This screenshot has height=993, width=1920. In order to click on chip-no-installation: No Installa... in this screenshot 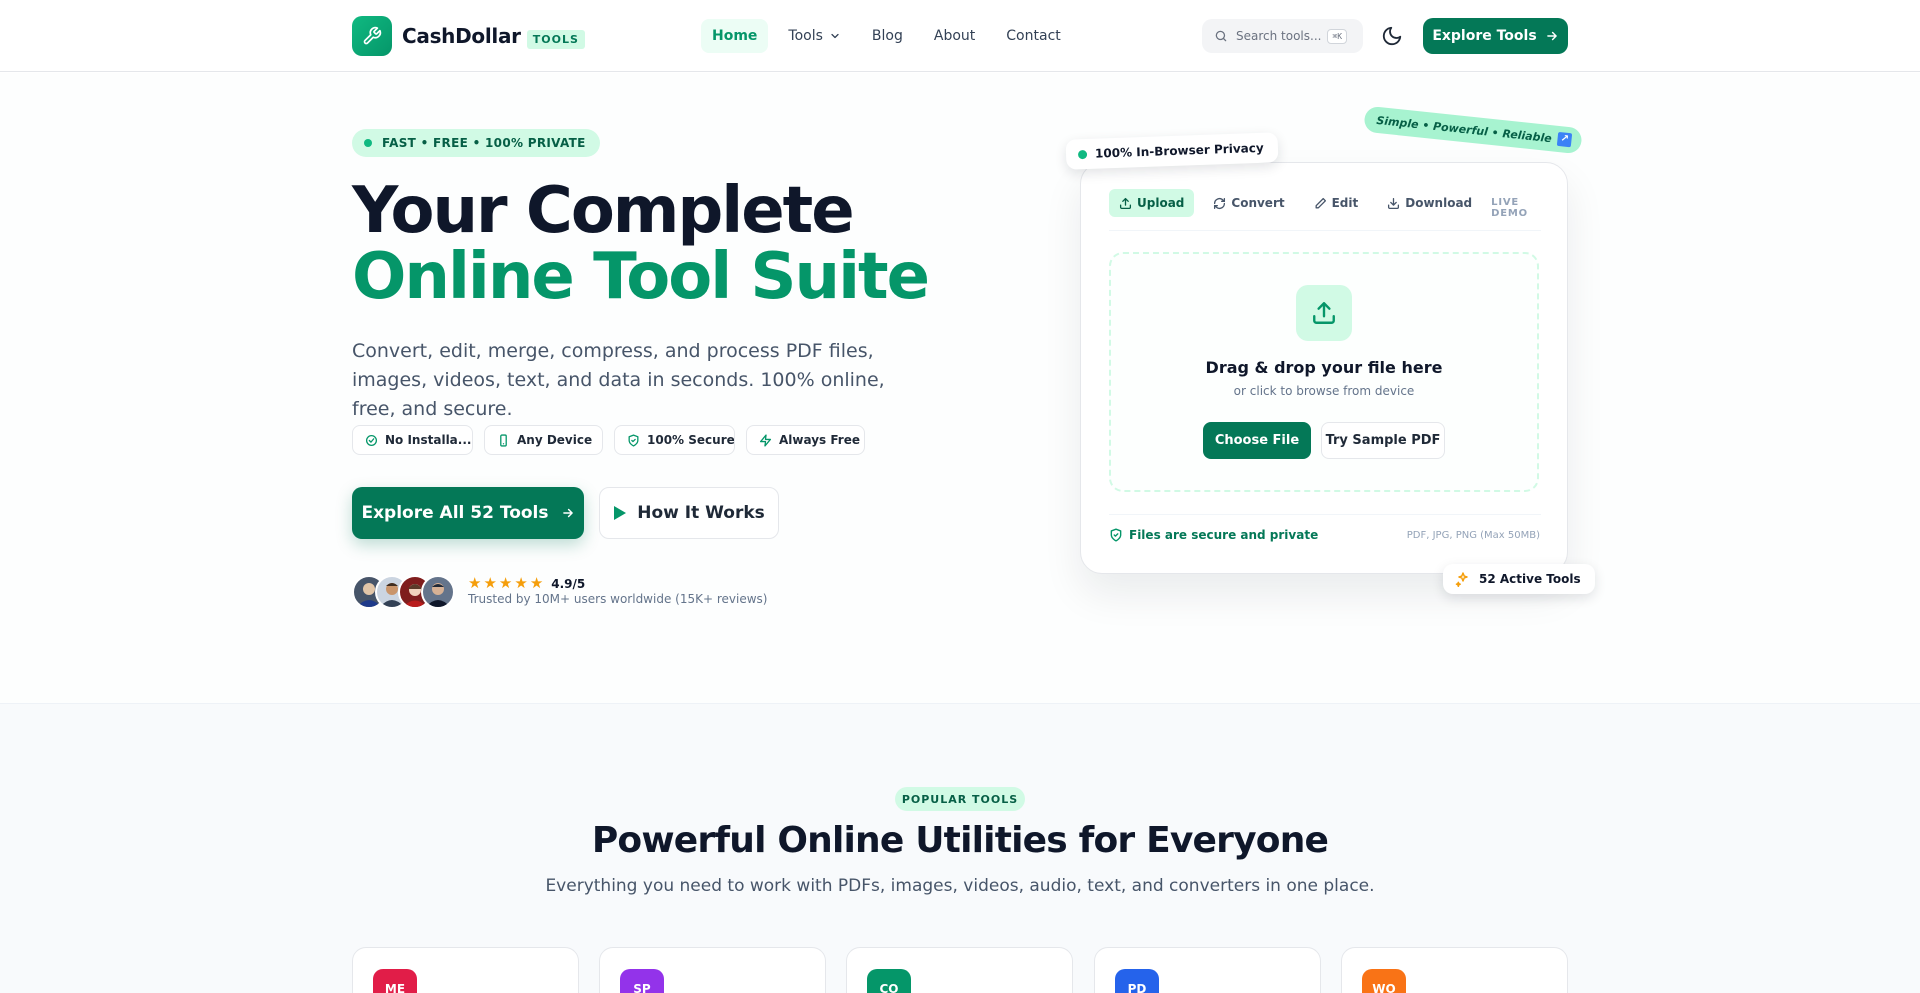, I will do `click(412, 440)`.